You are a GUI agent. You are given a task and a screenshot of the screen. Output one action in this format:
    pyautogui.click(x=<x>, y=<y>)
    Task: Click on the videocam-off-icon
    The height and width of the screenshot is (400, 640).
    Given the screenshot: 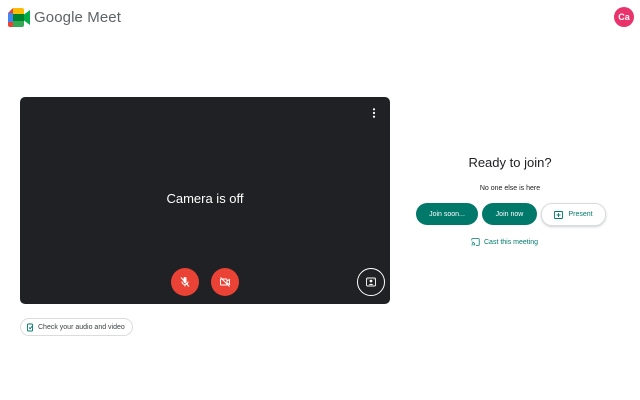 What is the action you would take?
    pyautogui.click(x=225, y=282)
    